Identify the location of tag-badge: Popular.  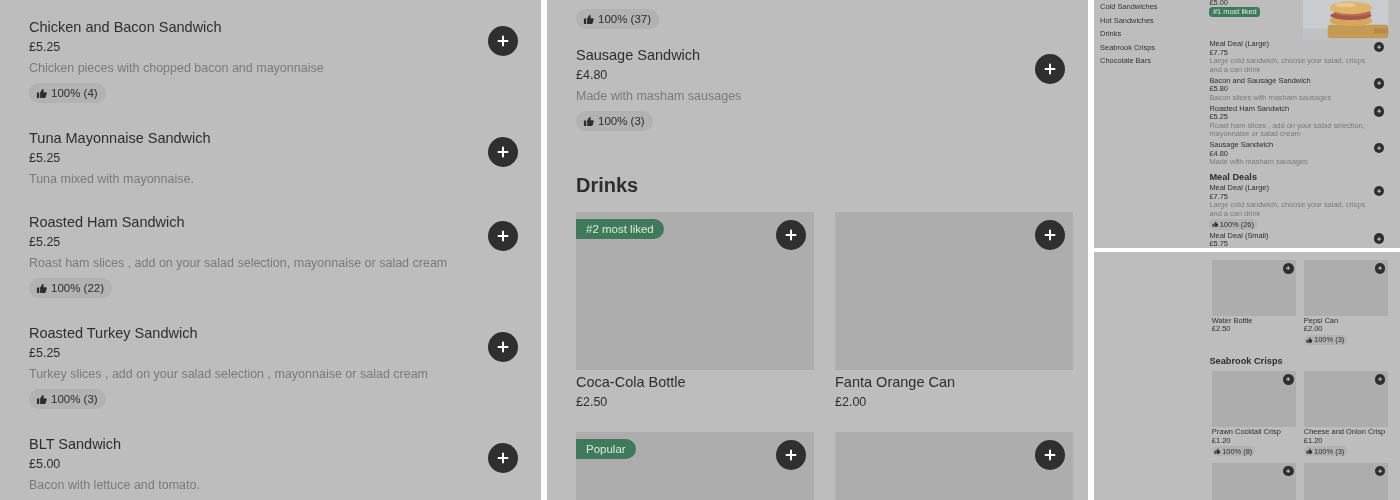
(606, 449).